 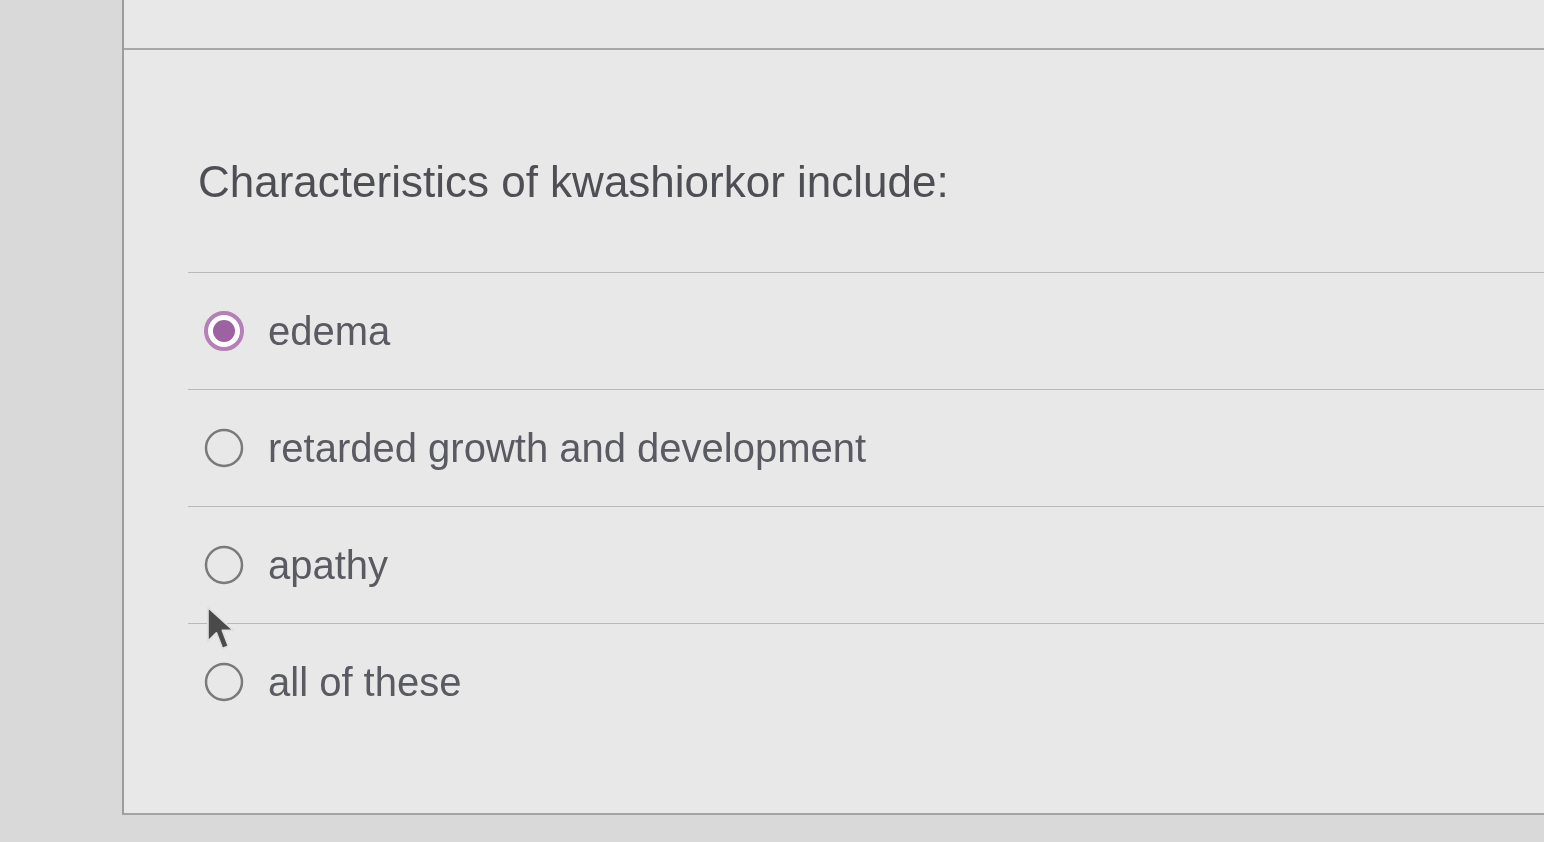 I want to click on question-text: Characteristics of kwashiorkor include:, so click(x=574, y=182).